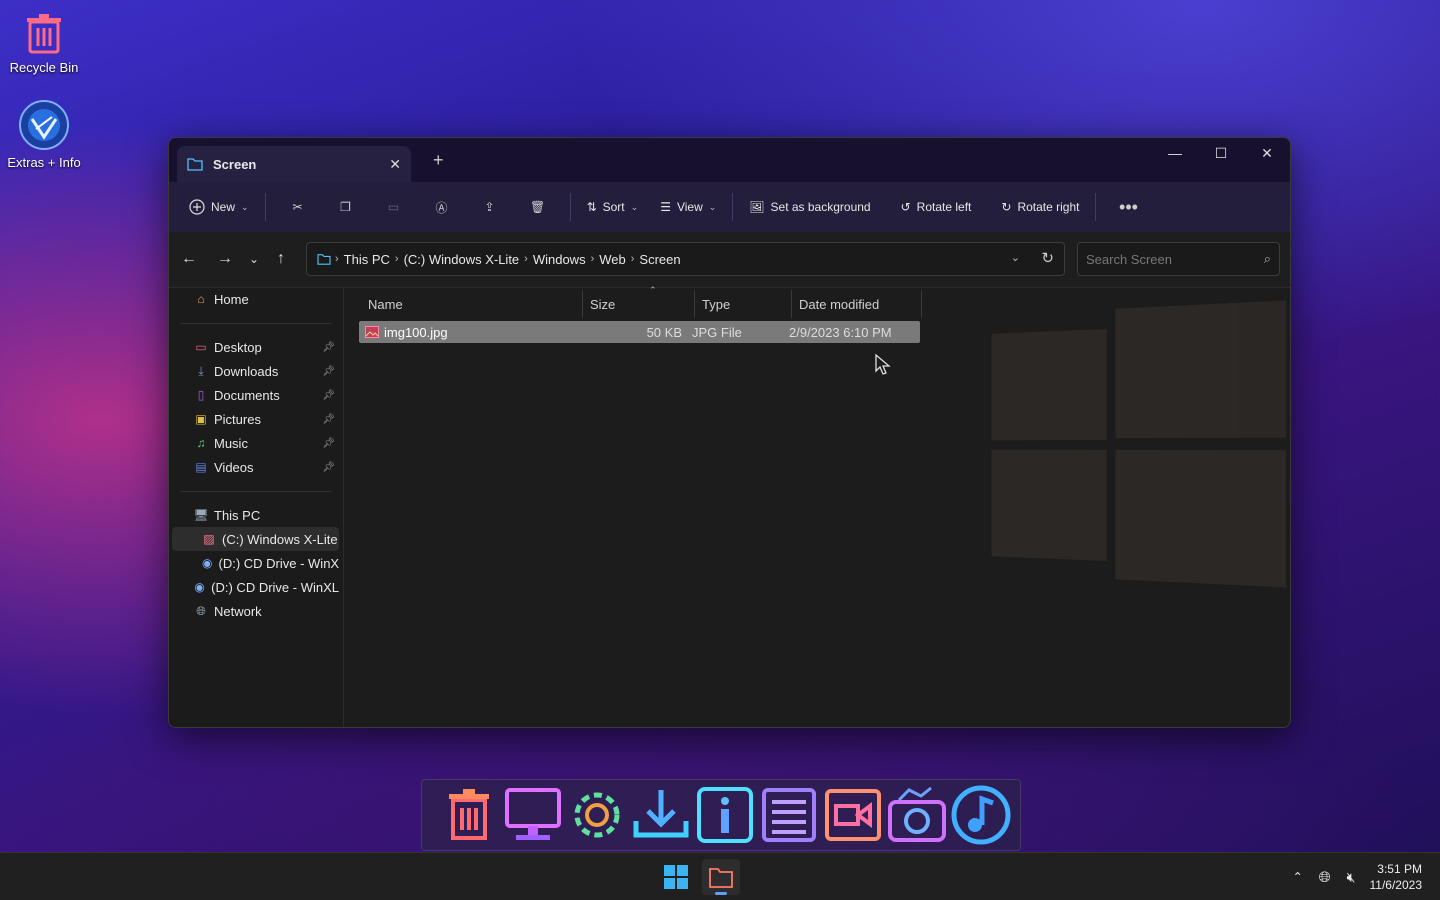 The width and height of the screenshot is (1440, 900). What do you see at coordinates (255, 515) in the screenshot?
I see `sidebar-item-this-pc: 🖥︎ This PC` at bounding box center [255, 515].